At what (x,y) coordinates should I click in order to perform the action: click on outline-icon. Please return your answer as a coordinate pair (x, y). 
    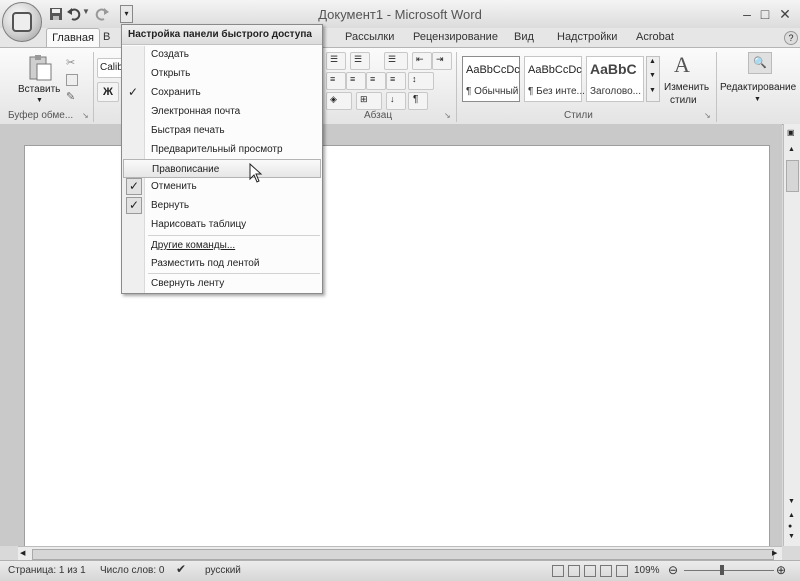
    Looking at the image, I should click on (606, 571).